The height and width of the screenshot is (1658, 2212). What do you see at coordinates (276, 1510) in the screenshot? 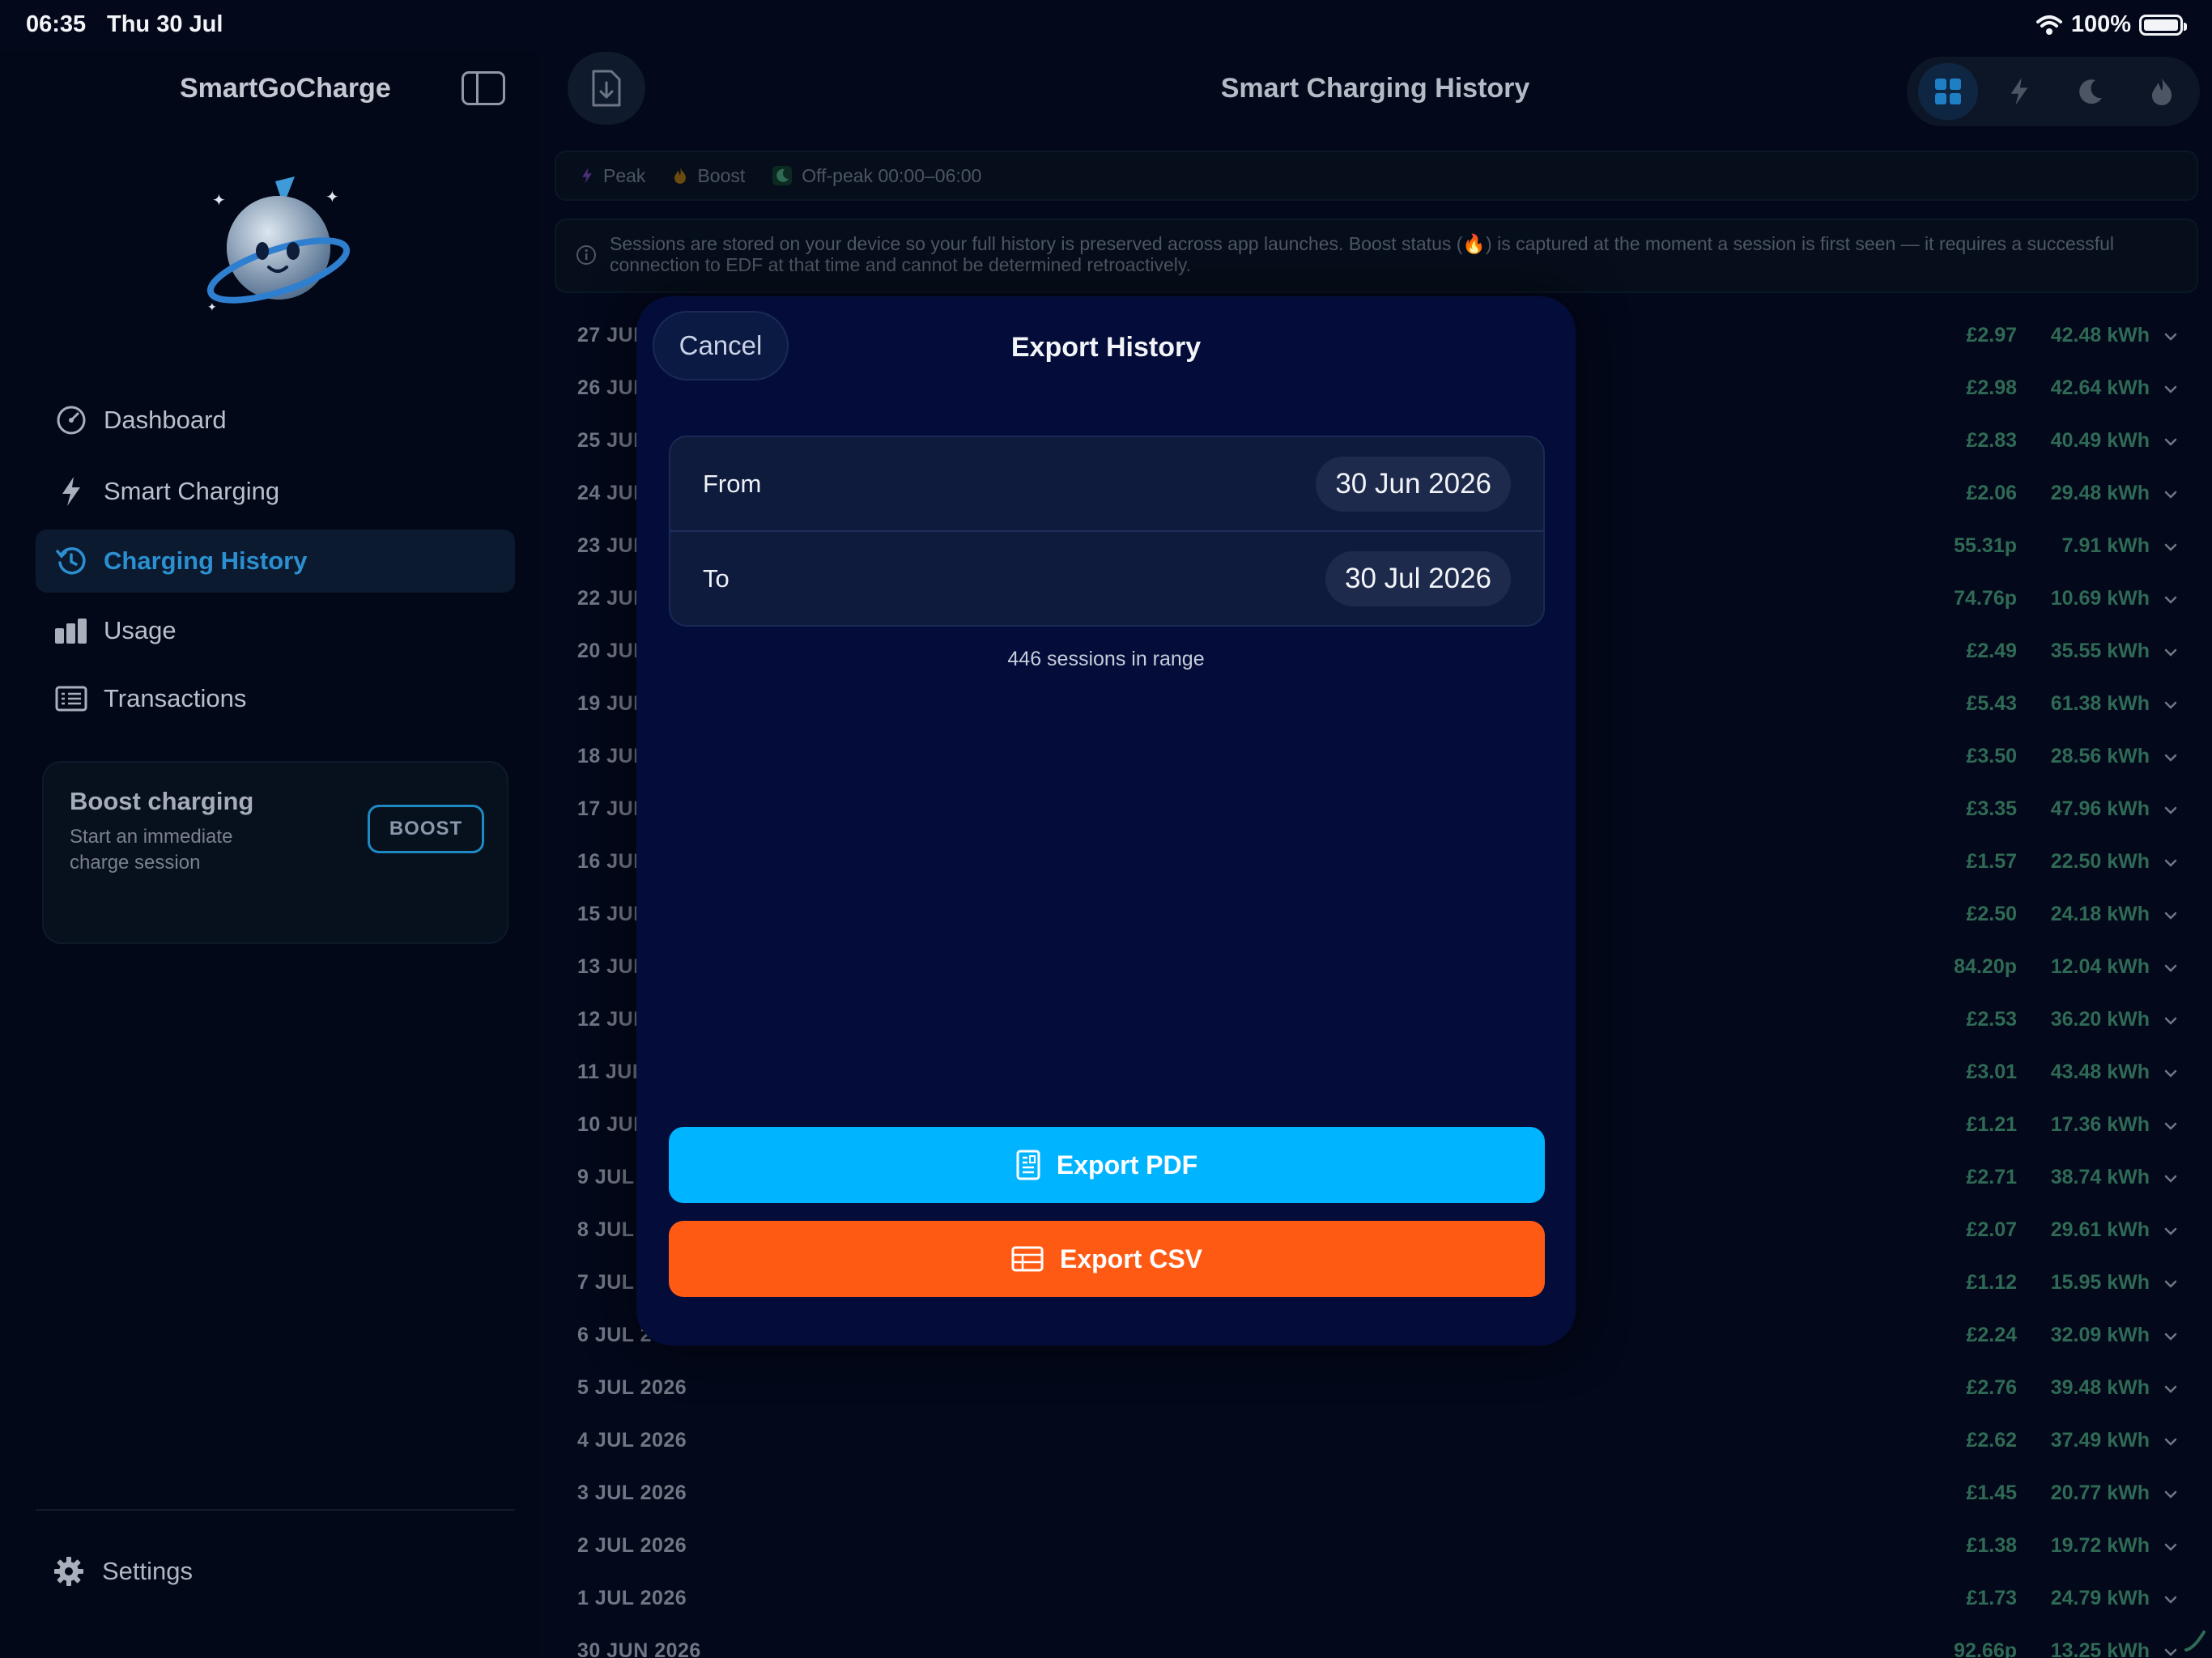
I see `sidebar-divider` at bounding box center [276, 1510].